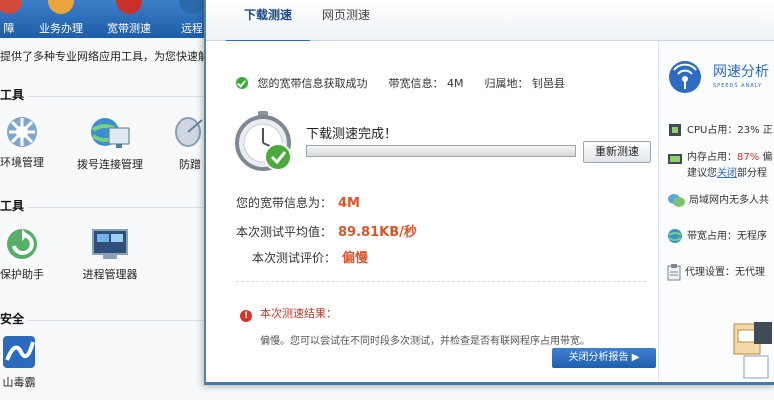 The height and width of the screenshot is (400, 774). What do you see at coordinates (355, 258) in the screenshot?
I see `result-rating-value: 偏慢` at bounding box center [355, 258].